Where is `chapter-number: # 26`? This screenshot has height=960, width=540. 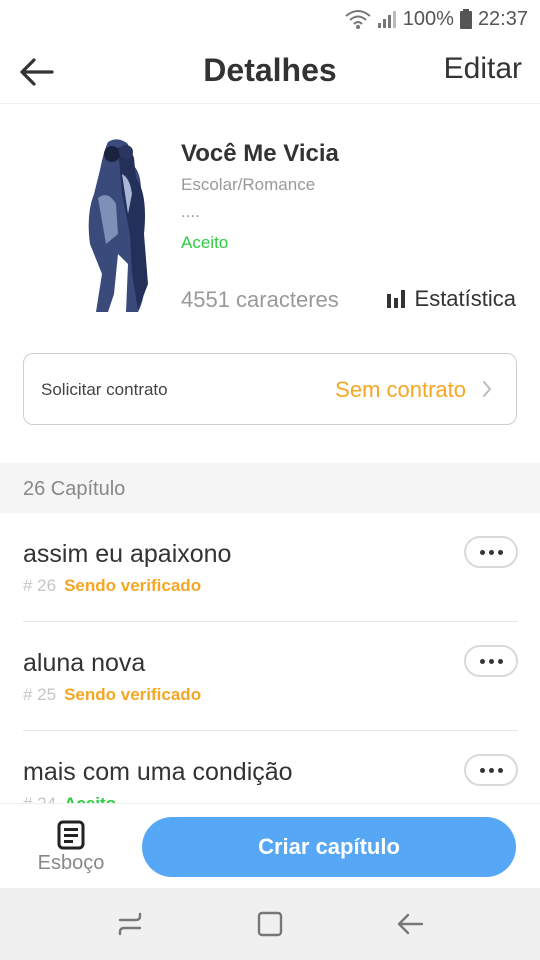 chapter-number: # 26 is located at coordinates (40, 585).